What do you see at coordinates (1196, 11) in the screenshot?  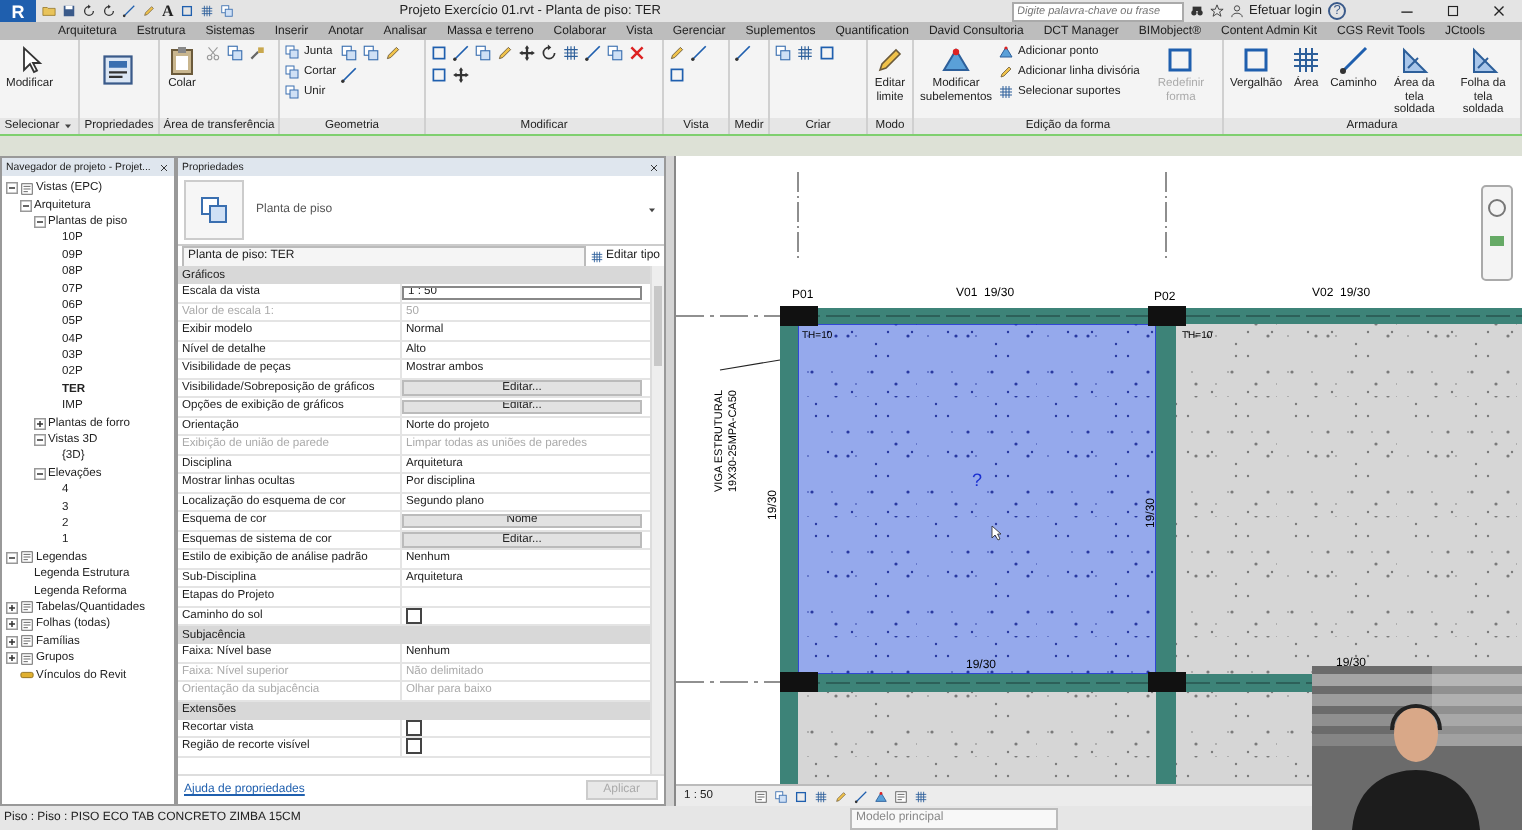 I see `binoculars-icon` at bounding box center [1196, 11].